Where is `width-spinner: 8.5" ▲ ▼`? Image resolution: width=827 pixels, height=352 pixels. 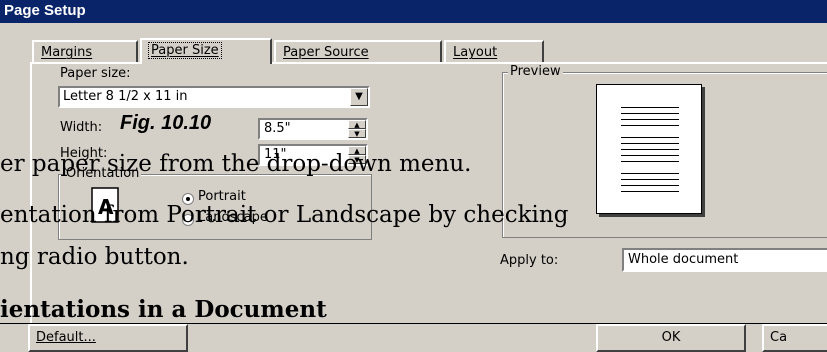 width-spinner: 8.5" ▲ ▼ is located at coordinates (313, 129).